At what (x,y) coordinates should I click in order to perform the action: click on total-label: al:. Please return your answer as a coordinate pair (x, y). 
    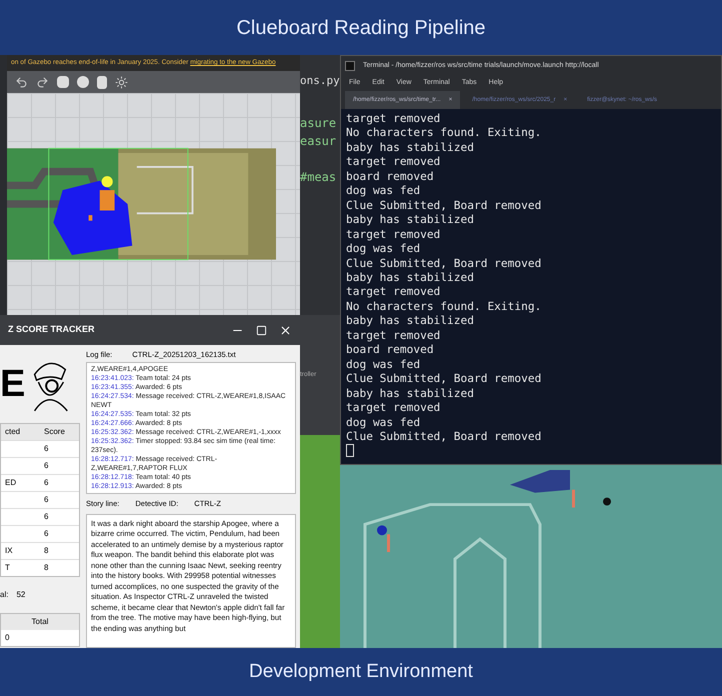
    Looking at the image, I should click on (4, 595).